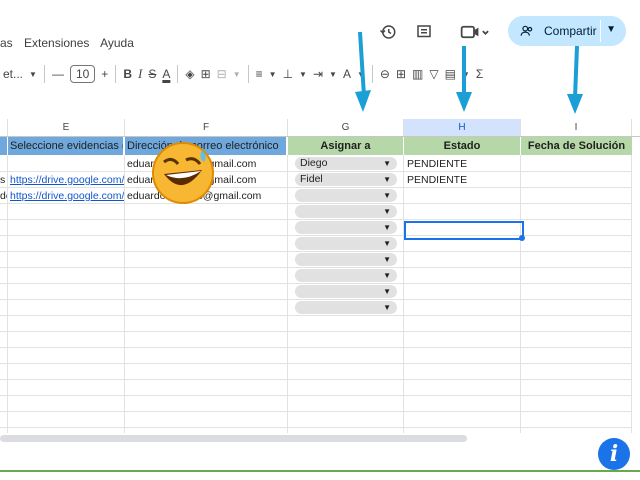 The width and height of the screenshot is (640, 480). I want to click on share-divider, so click(600, 31).